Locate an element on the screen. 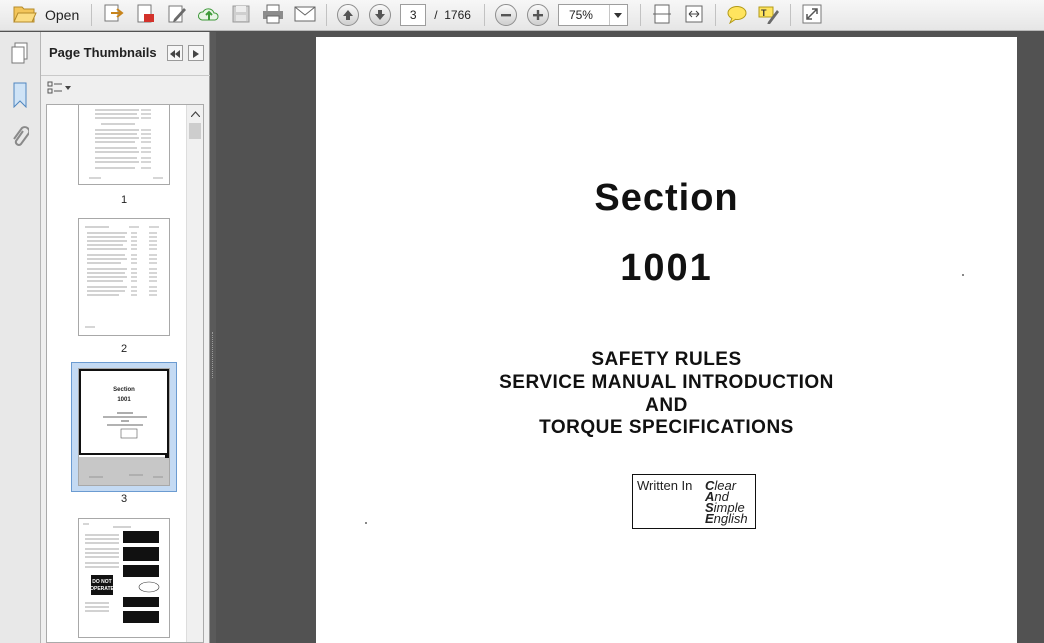 Image resolution: width=1044 pixels, height=643 pixels. svg-text: DO NOT is located at coordinates (101, 582).